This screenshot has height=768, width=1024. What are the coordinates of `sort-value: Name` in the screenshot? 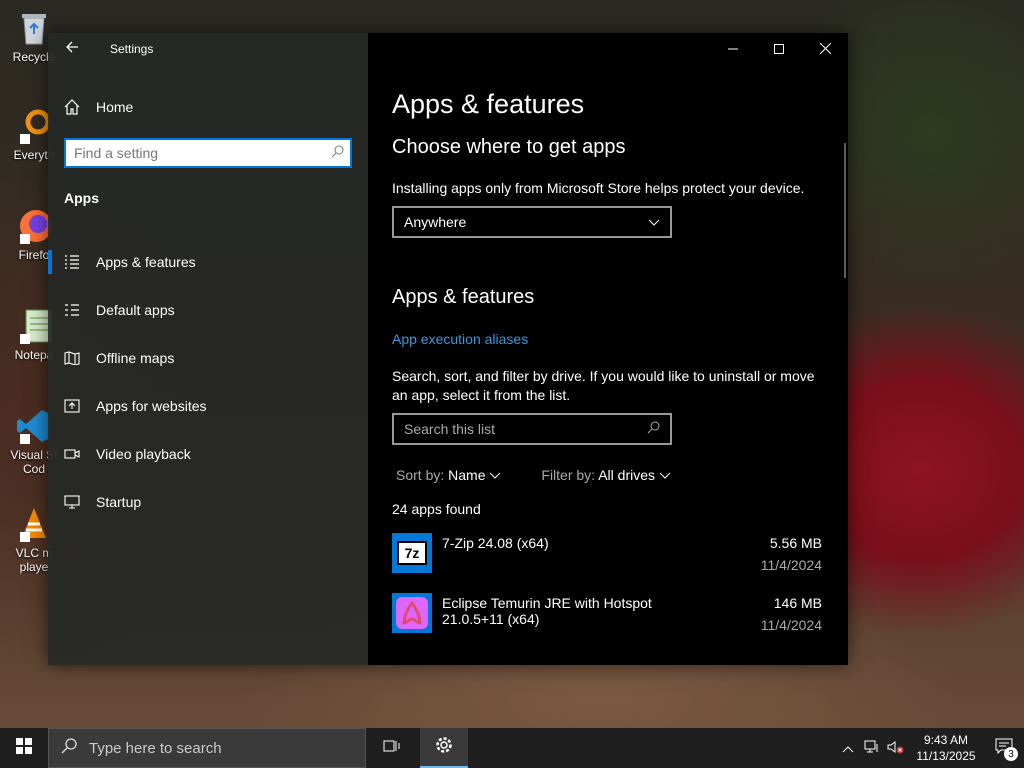 It's located at (467, 475).